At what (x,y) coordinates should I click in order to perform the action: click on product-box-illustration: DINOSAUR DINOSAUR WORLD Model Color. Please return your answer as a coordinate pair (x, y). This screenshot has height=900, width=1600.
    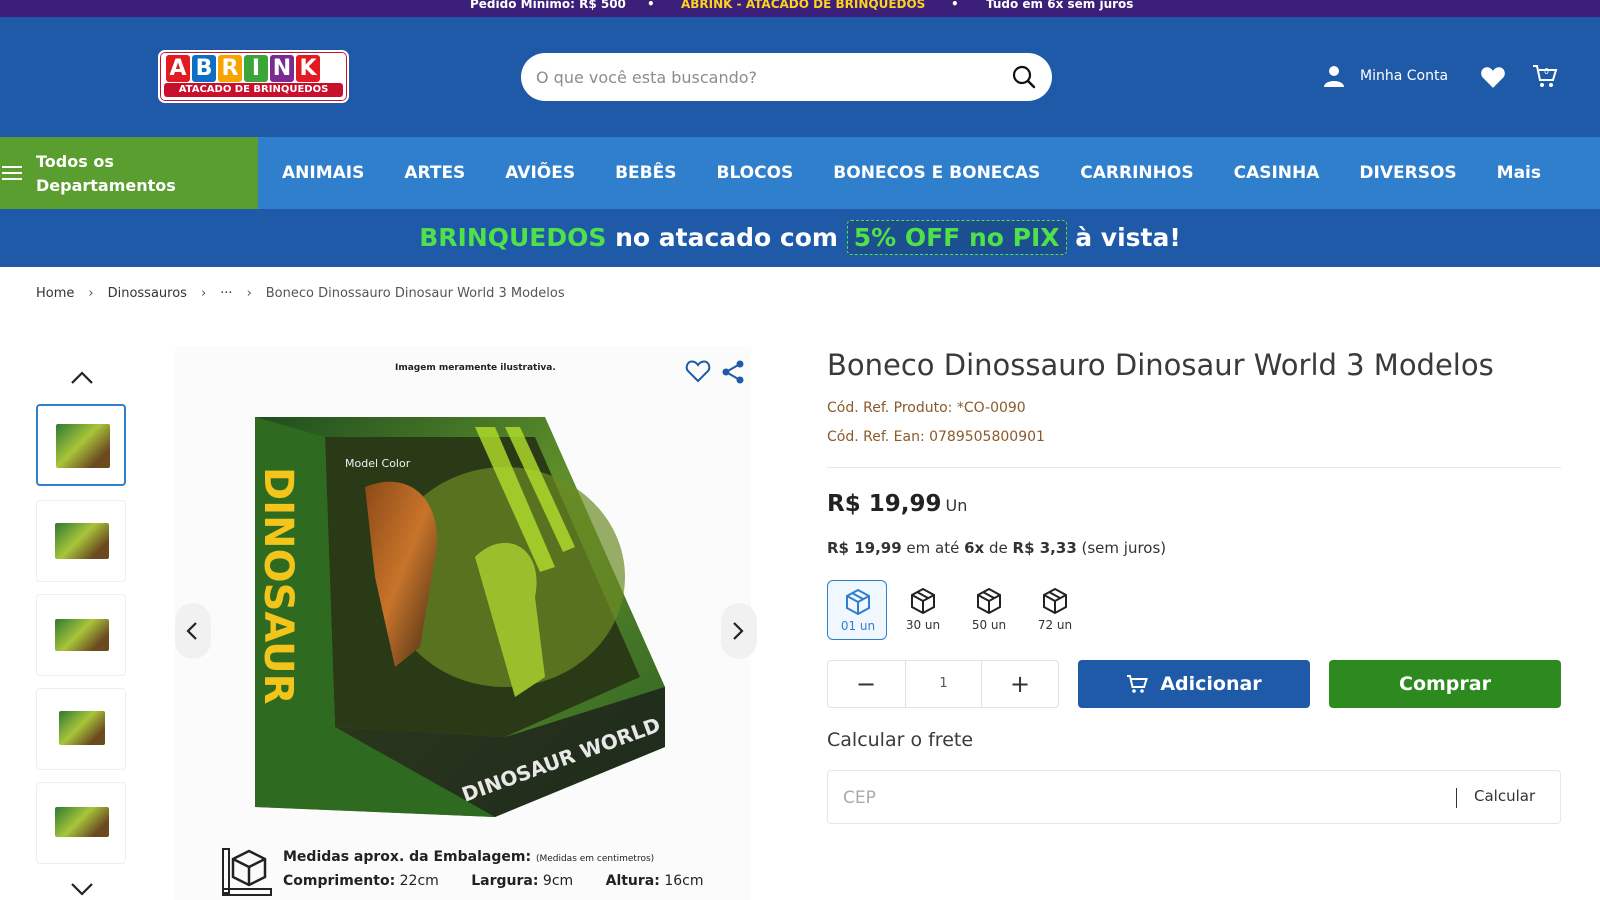
    Looking at the image, I should click on (460, 617).